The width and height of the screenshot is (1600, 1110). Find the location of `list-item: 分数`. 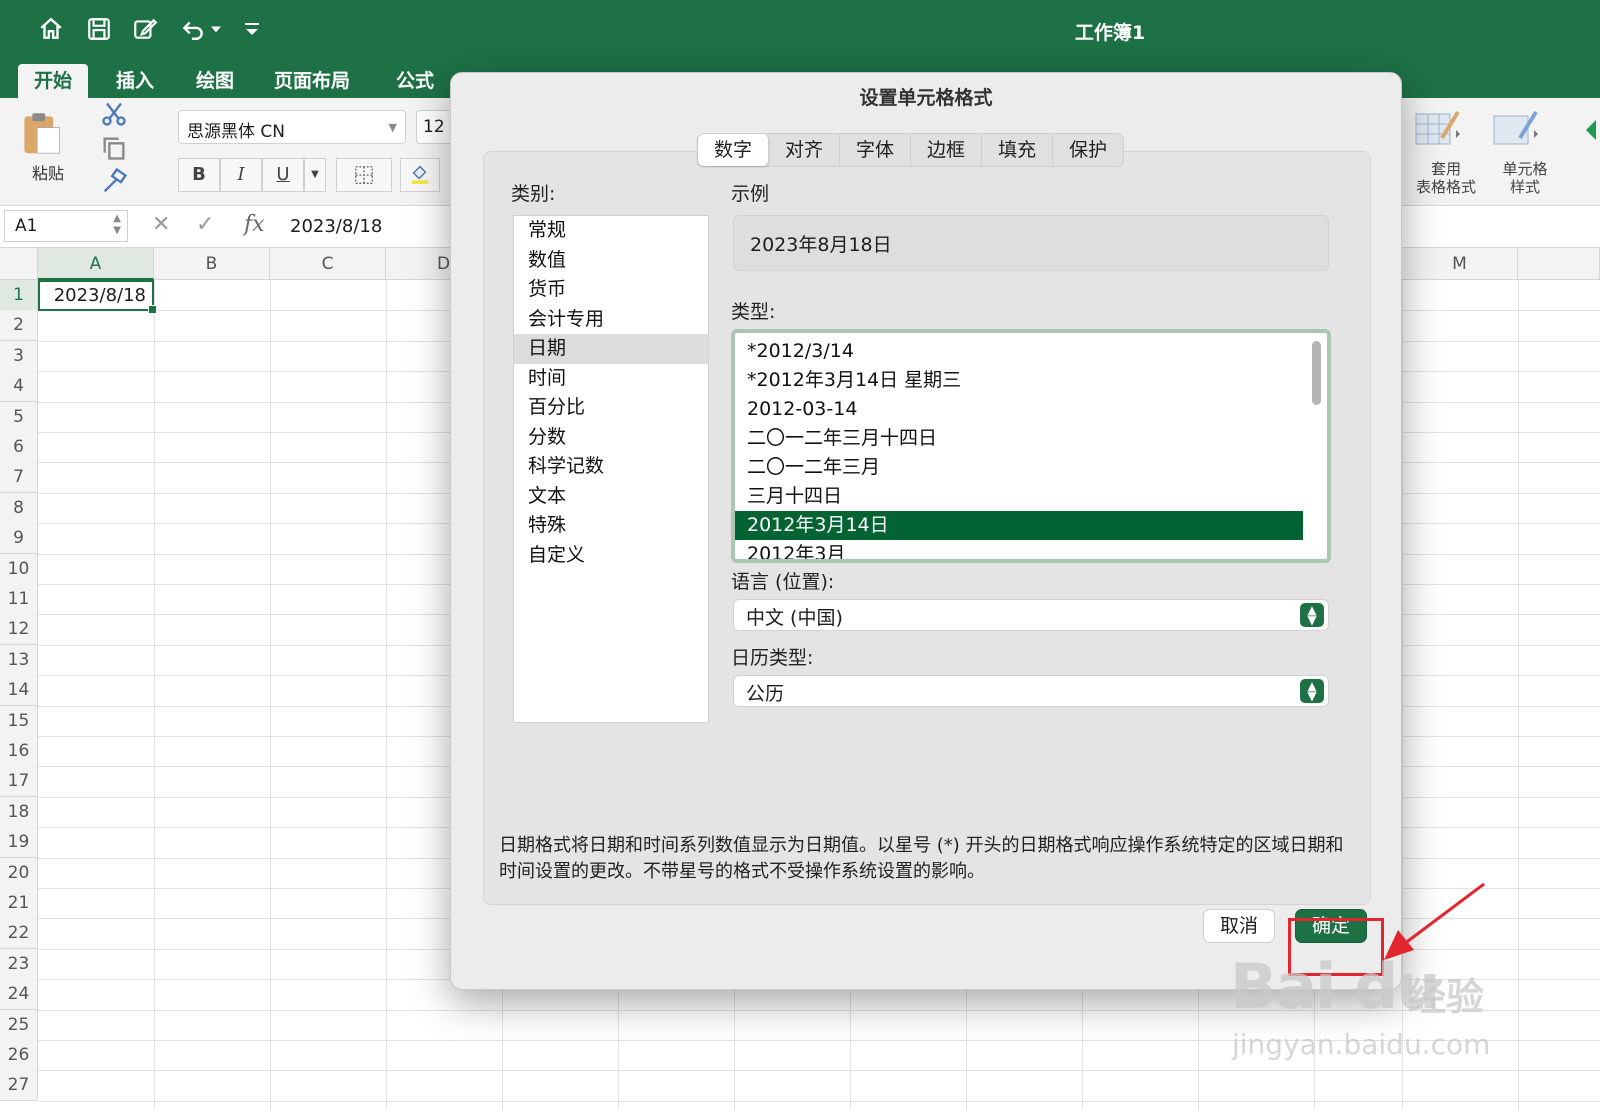

list-item: 分数 is located at coordinates (611, 438).